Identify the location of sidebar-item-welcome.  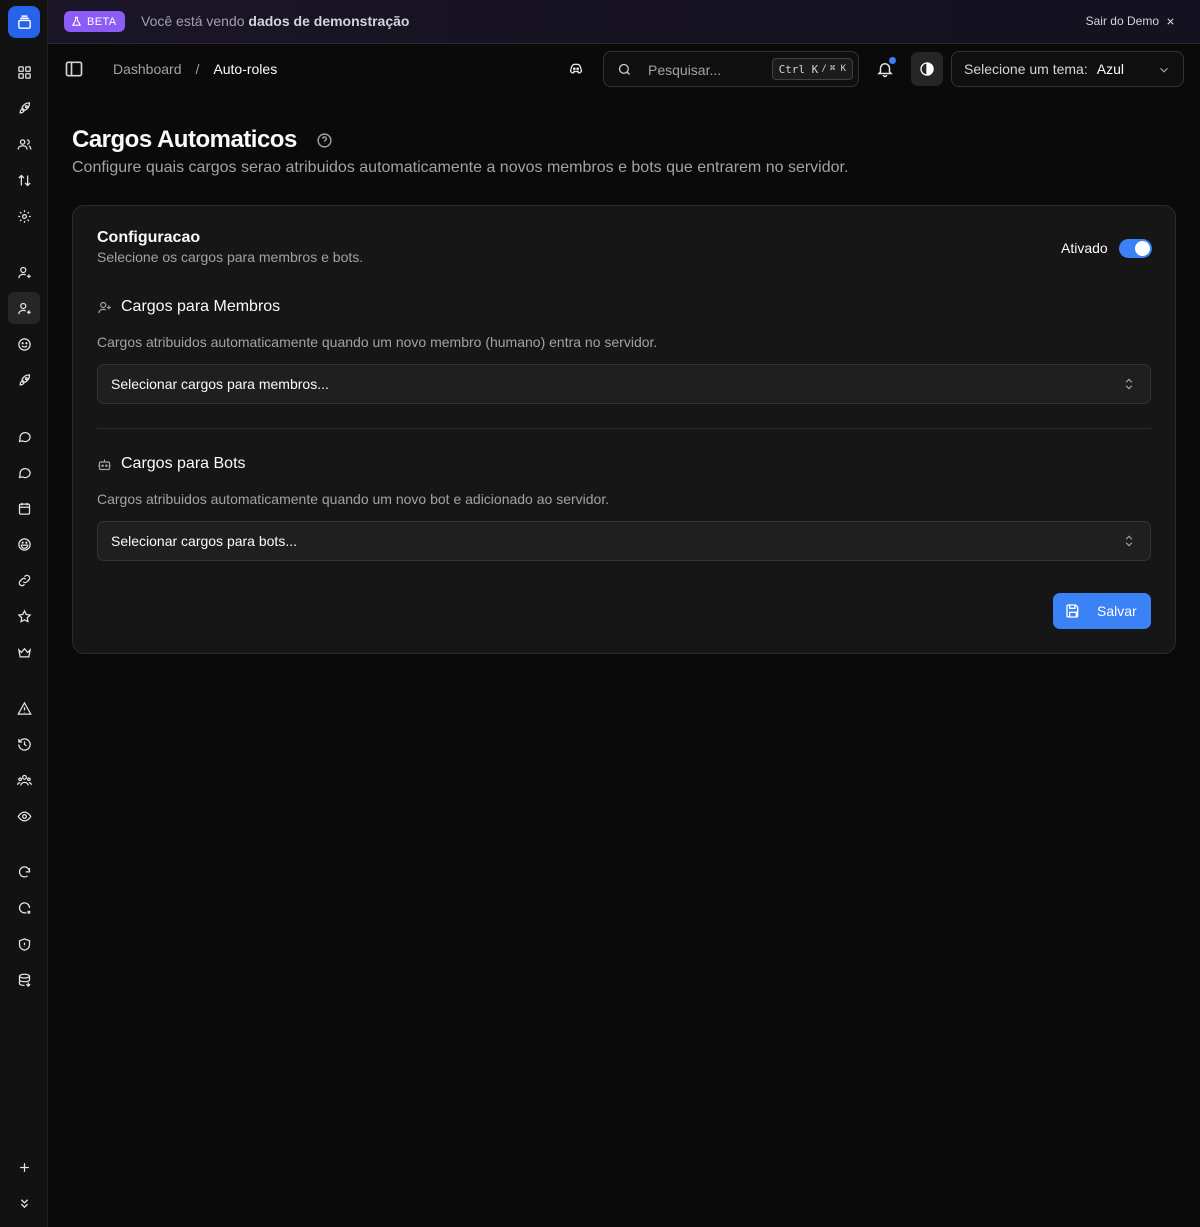
(24, 272).